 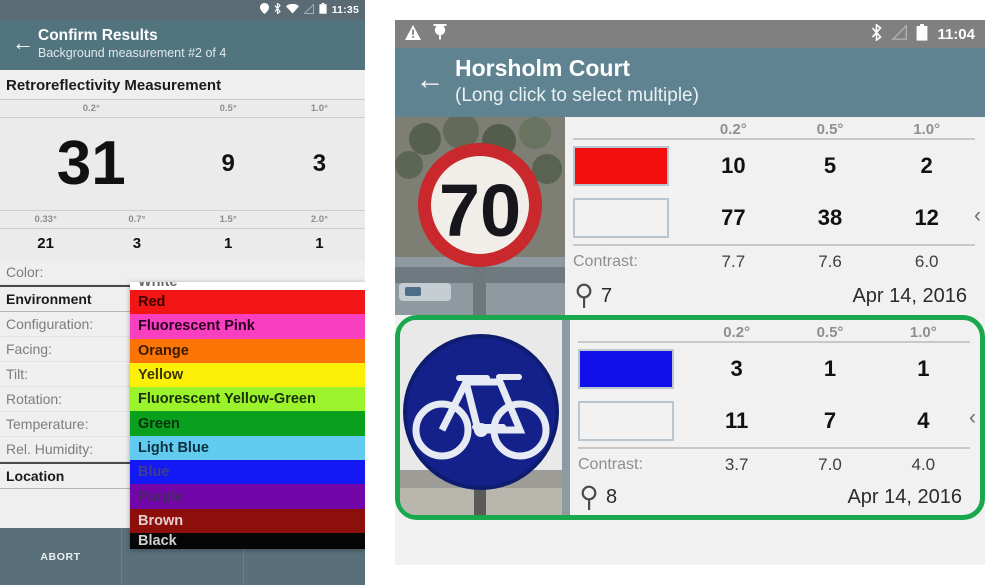 I want to click on right-status-bar: 11:04, so click(x=690, y=34).